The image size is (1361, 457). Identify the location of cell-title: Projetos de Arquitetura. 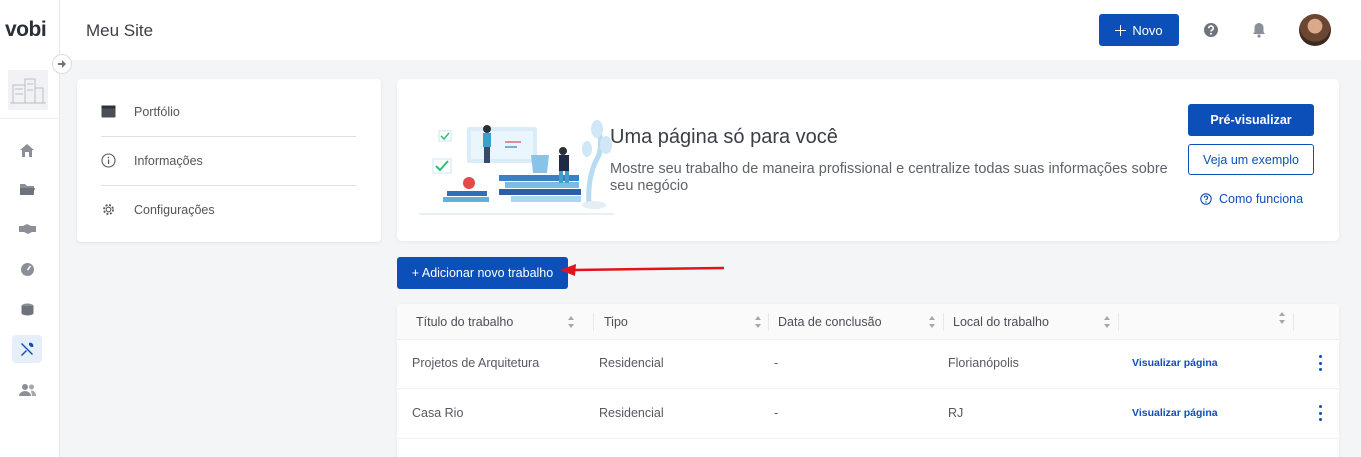
(476, 363).